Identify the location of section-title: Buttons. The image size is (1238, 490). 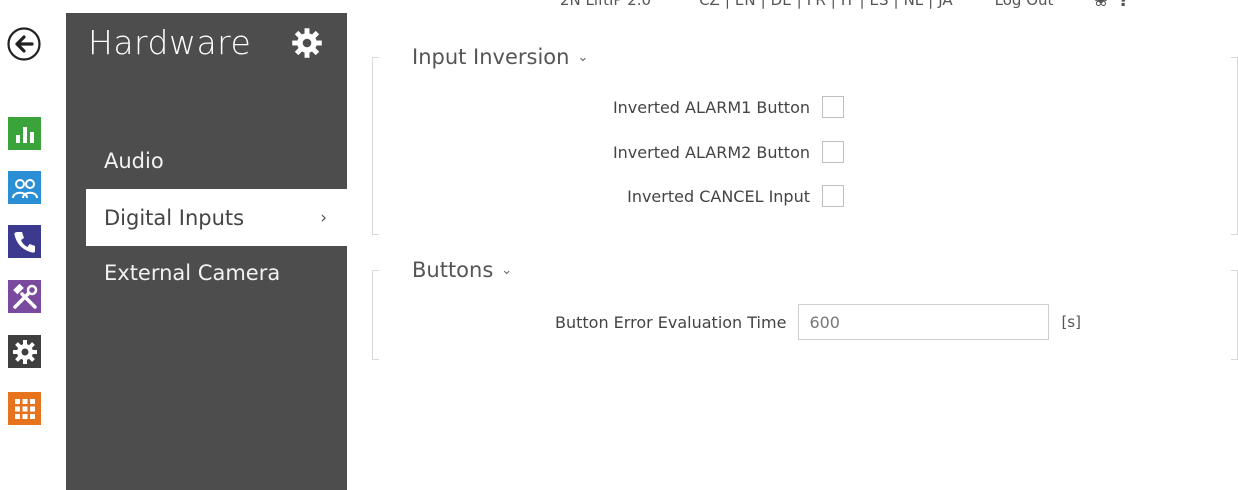
(453, 270).